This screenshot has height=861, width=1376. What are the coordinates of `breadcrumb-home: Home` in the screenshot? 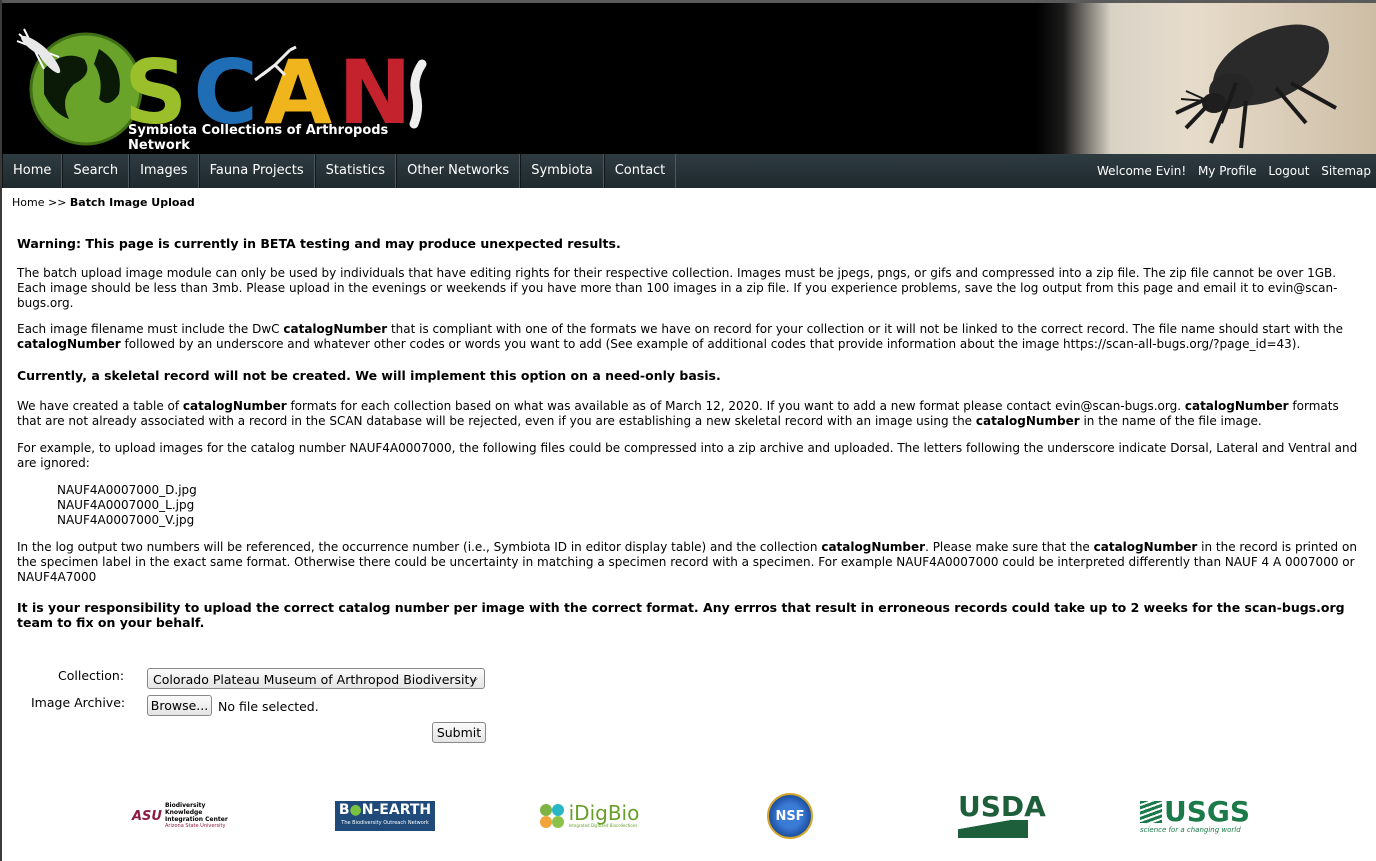 It's located at (28, 202).